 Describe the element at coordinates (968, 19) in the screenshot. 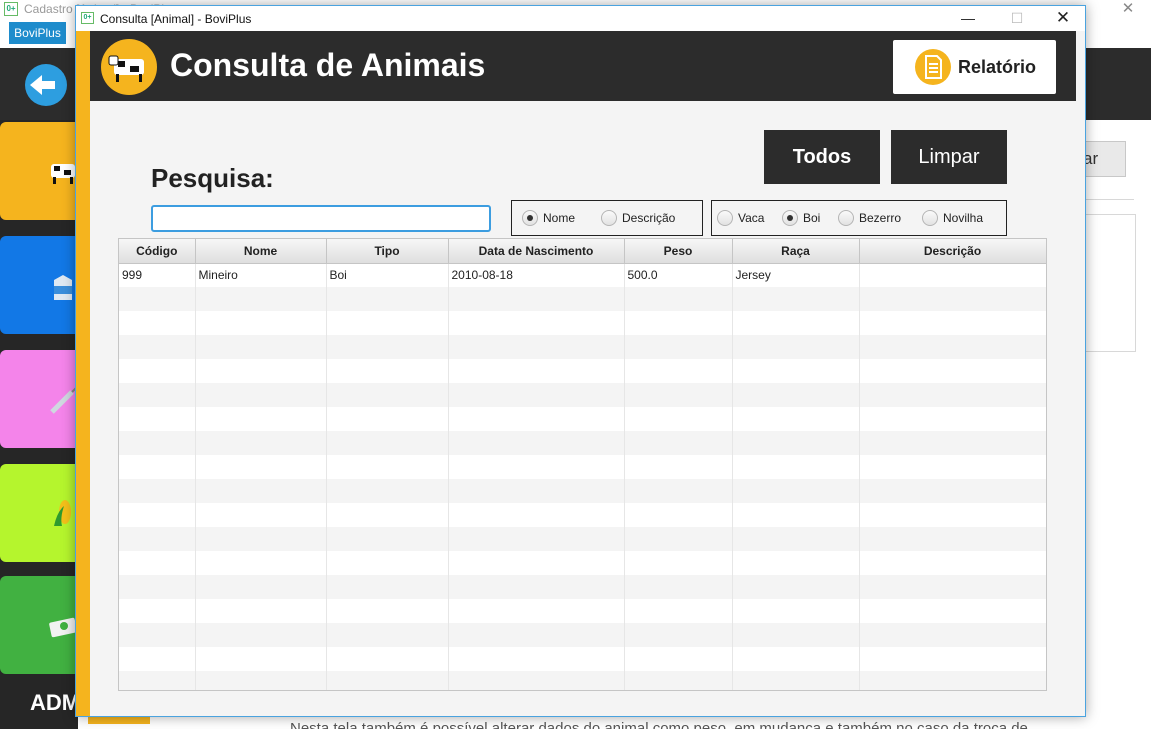

I see `minimize-icon: —` at that location.